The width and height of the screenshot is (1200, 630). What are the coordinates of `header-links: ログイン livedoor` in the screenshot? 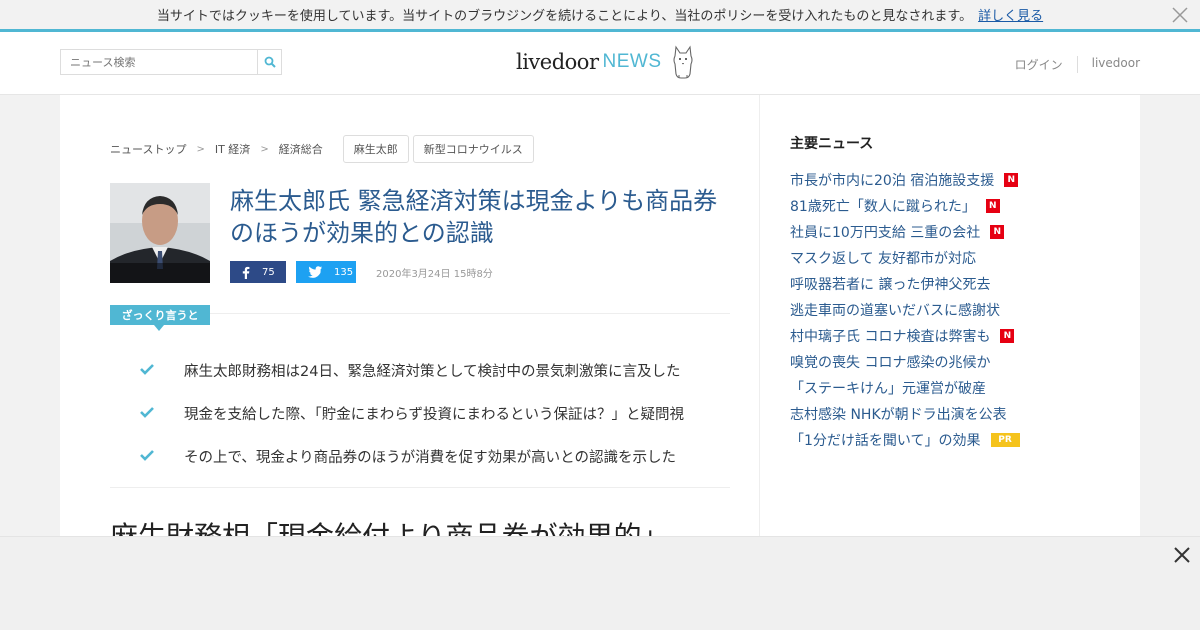 It's located at (1070, 64).